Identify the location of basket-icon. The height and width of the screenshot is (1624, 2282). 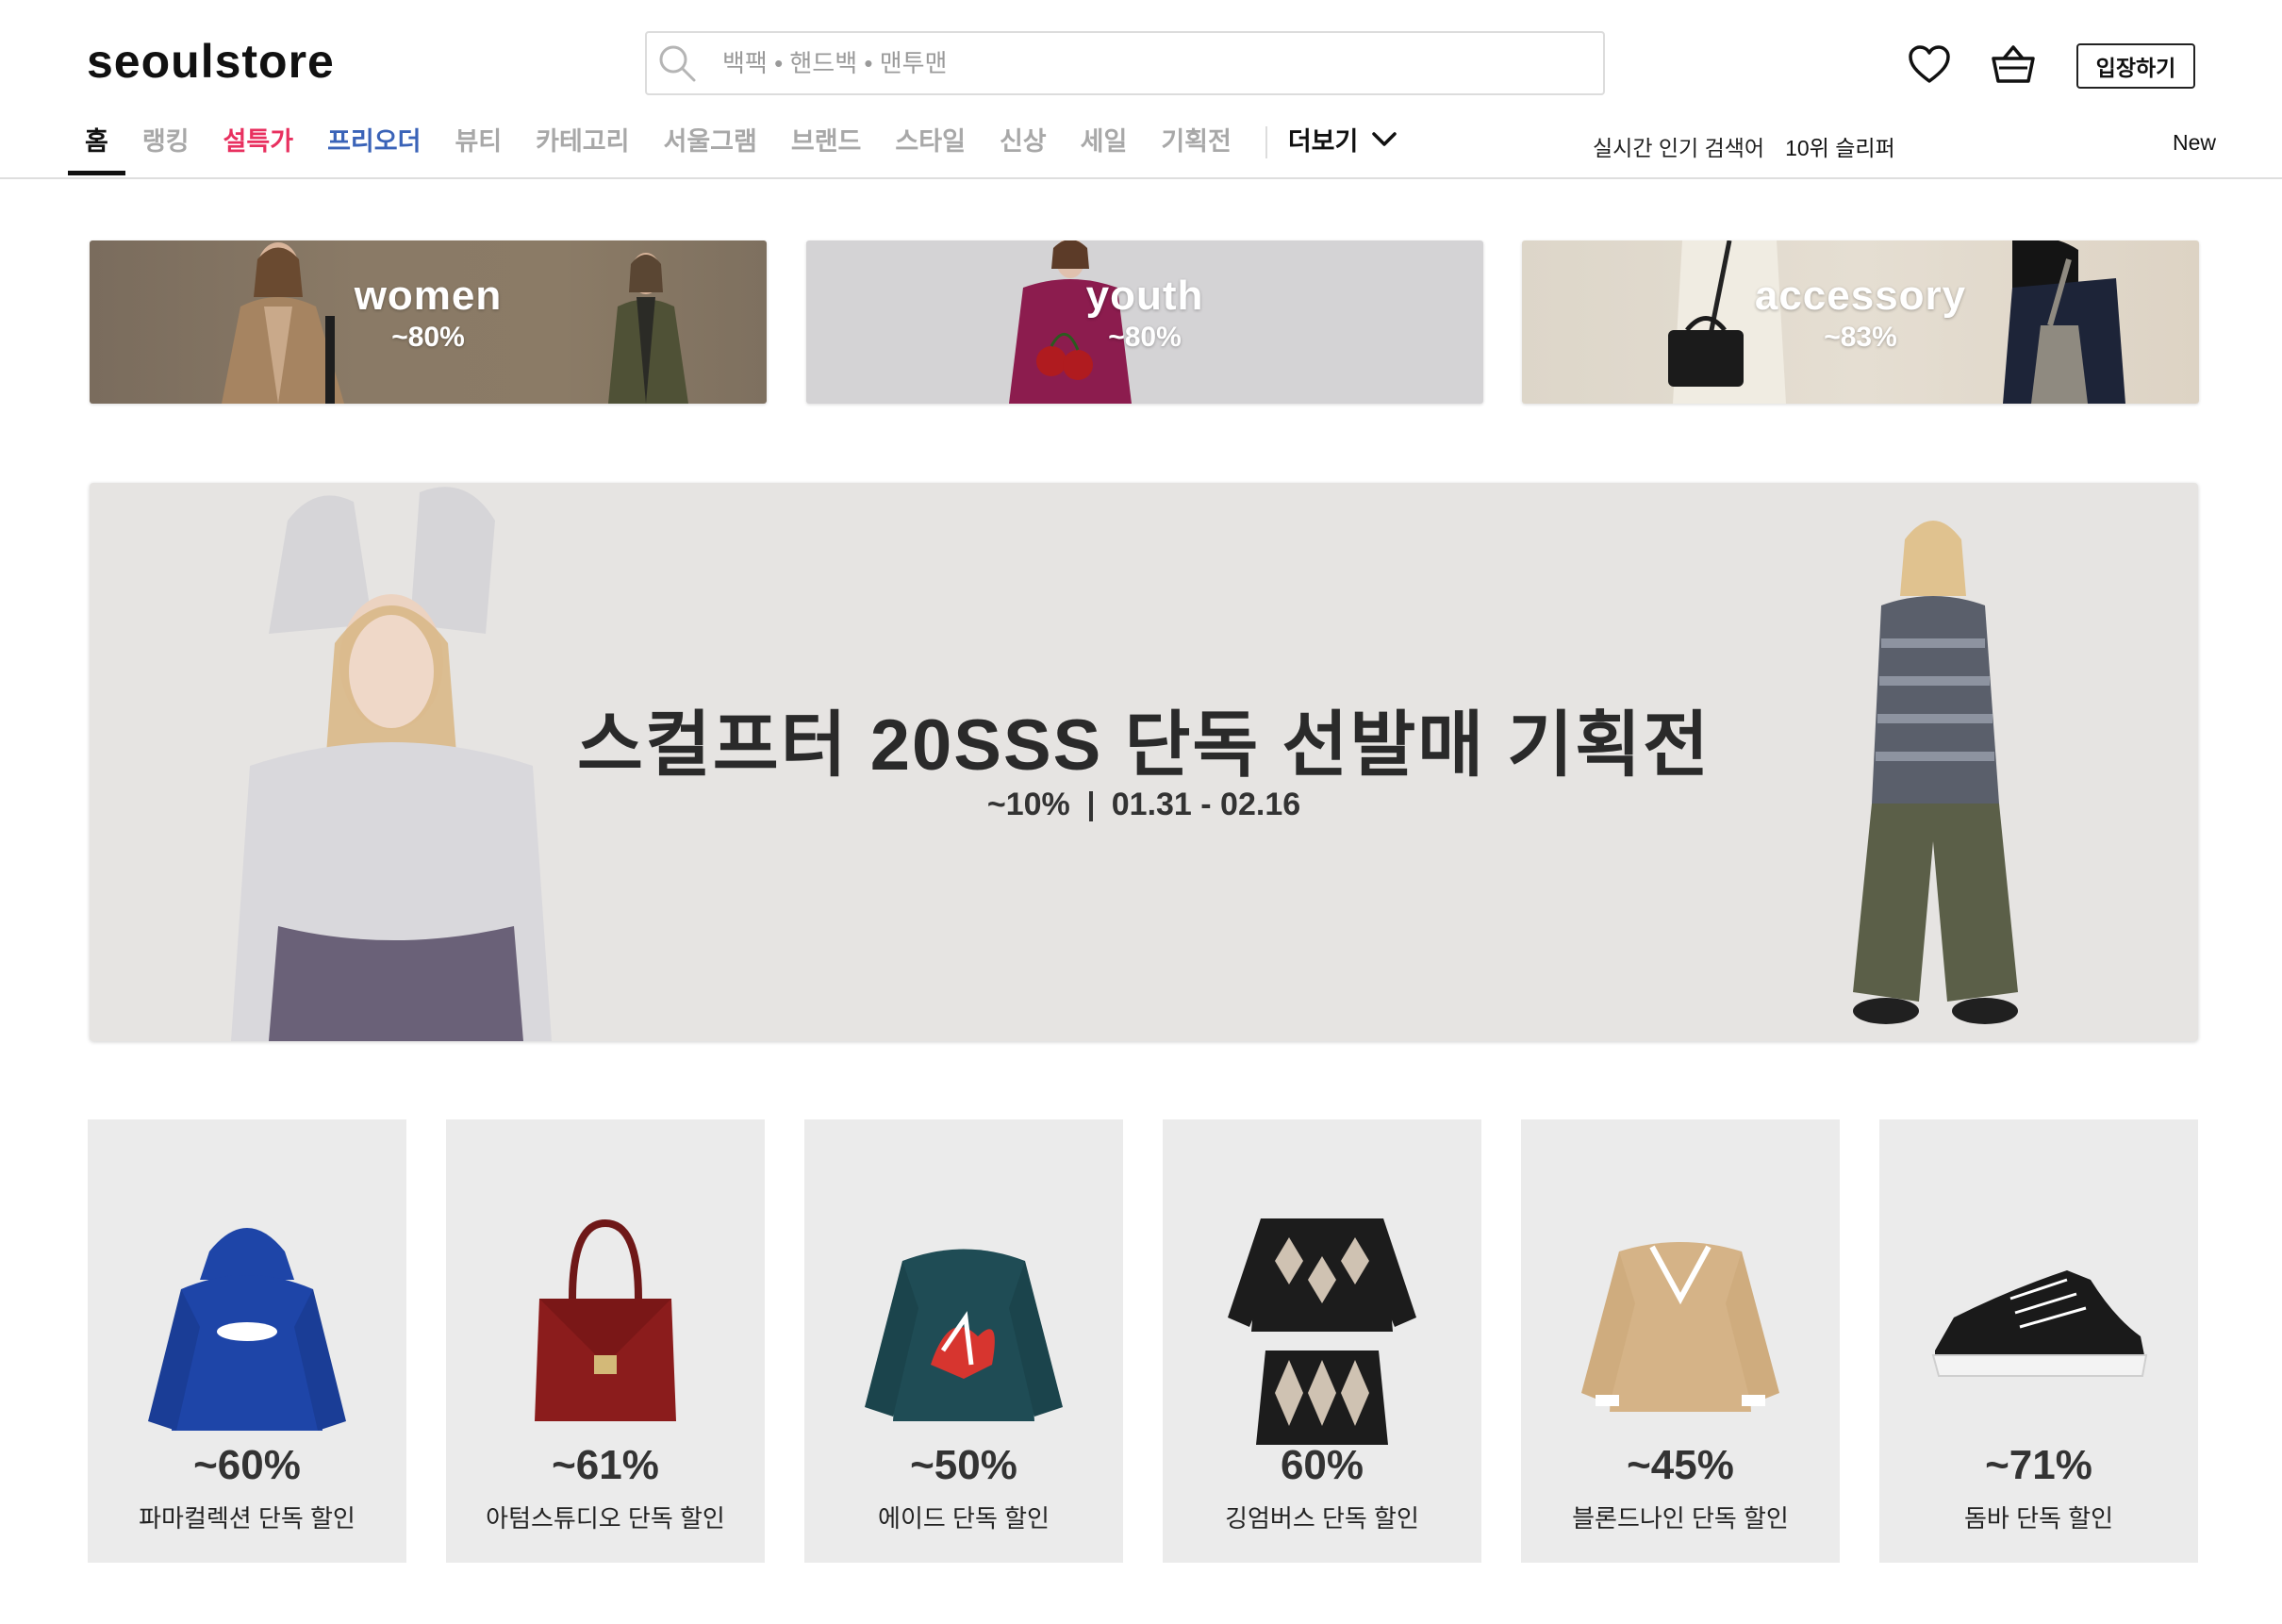
(2013, 65).